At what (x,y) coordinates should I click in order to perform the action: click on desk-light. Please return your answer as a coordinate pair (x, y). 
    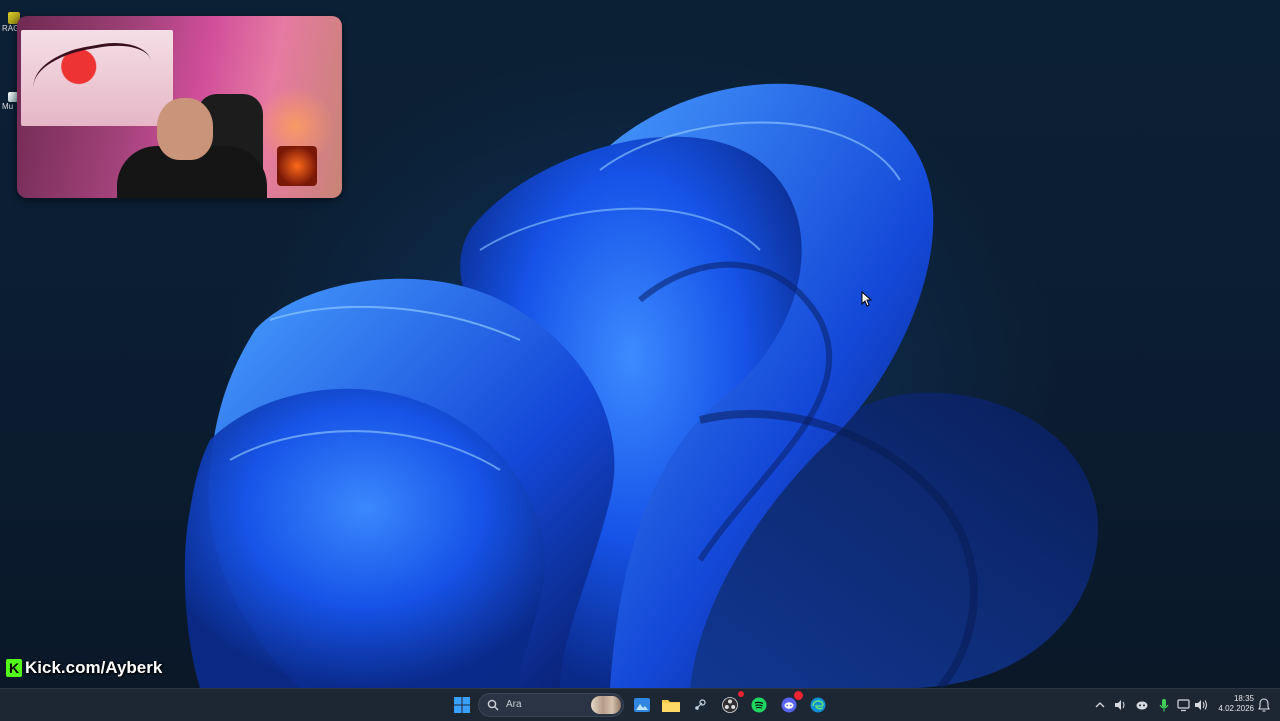
    Looking at the image, I should click on (297, 166).